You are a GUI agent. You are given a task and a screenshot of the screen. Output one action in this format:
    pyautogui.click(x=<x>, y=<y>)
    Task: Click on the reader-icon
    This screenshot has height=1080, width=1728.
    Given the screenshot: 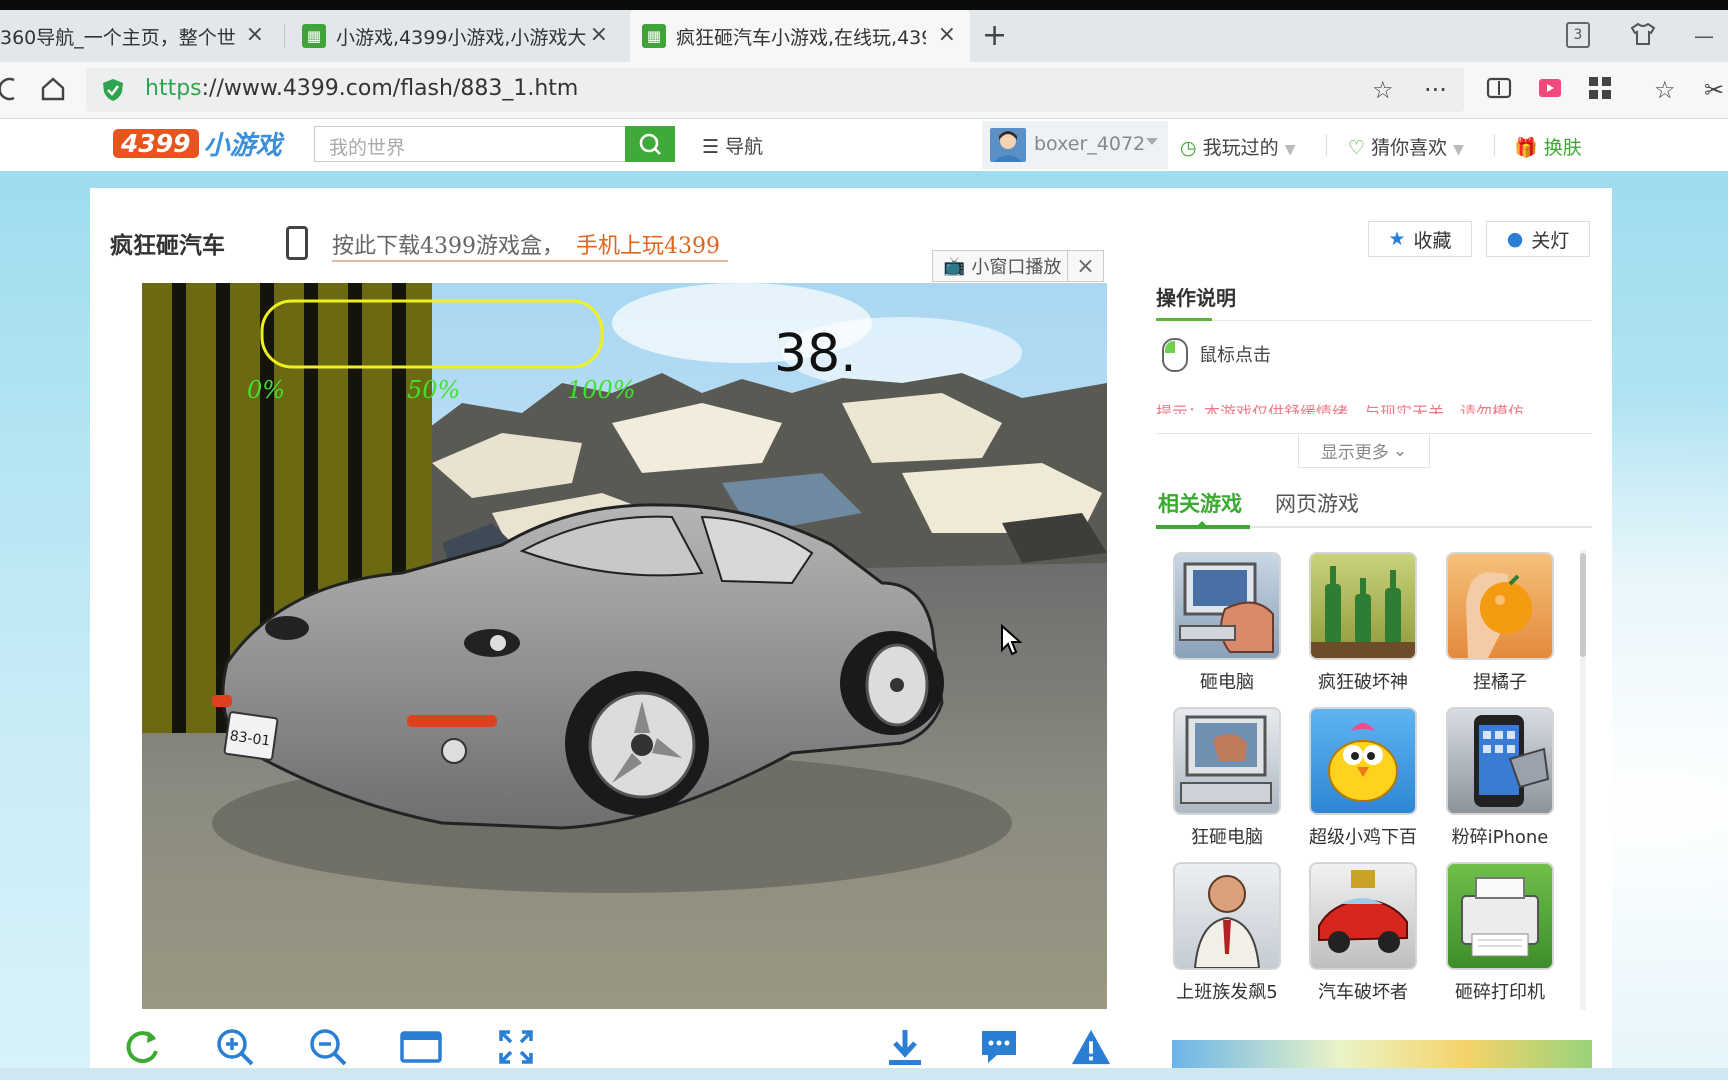 What is the action you would take?
    pyautogui.click(x=1499, y=91)
    